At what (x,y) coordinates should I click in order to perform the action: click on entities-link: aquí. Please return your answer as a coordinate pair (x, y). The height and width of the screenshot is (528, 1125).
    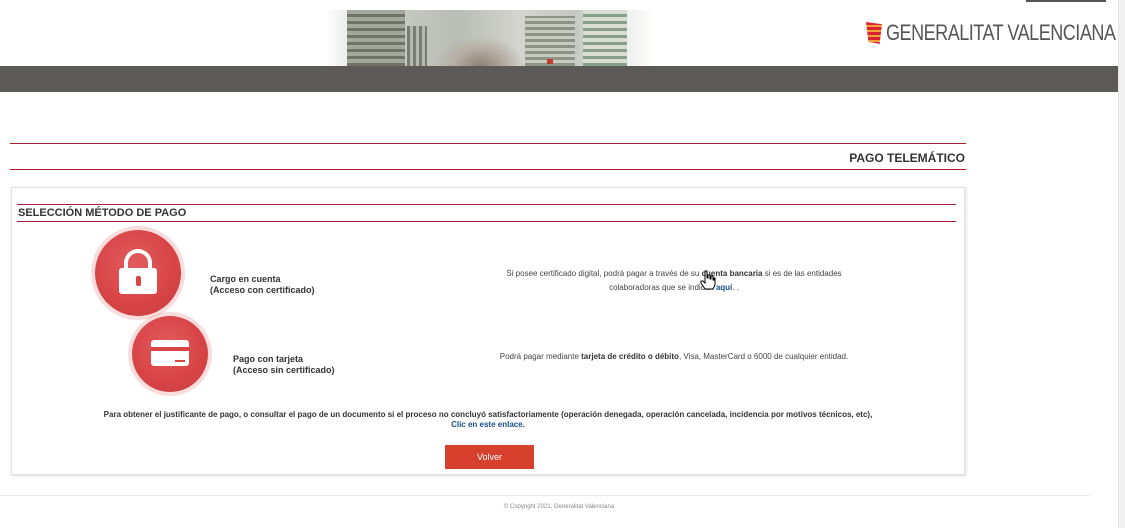
    Looking at the image, I should click on (724, 287).